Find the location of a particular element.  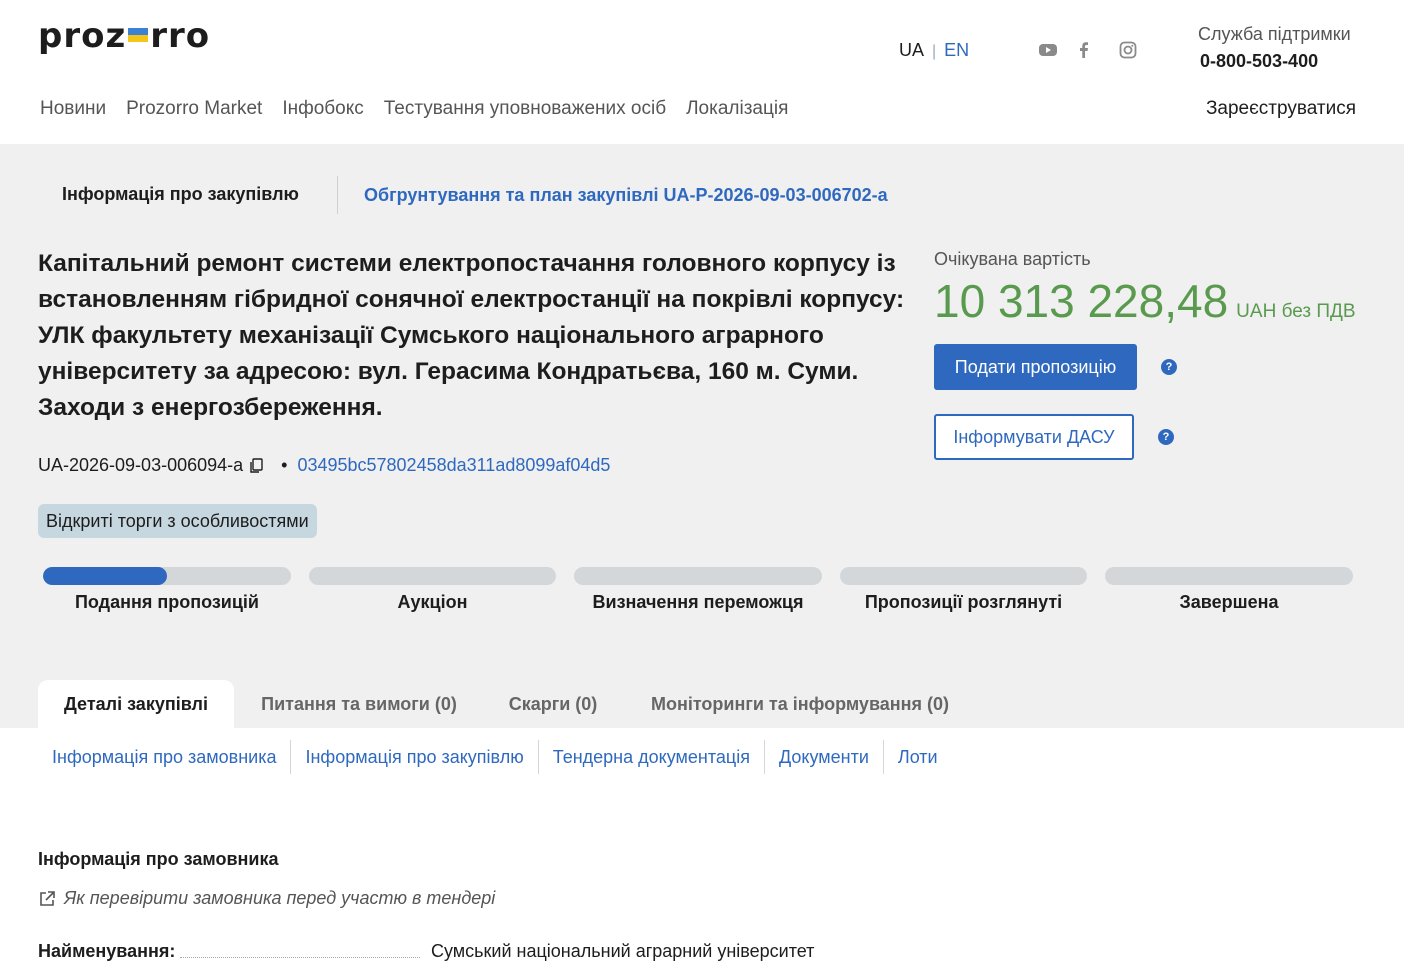

support-phone: 0-800-503-400 is located at coordinates (1274, 61).